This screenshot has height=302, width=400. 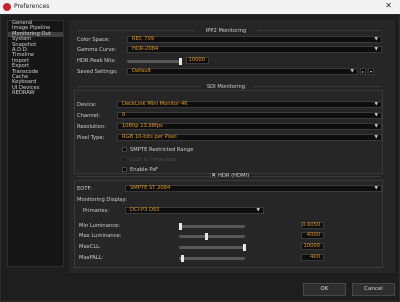 I want to click on channel-value: 0, so click(x=124, y=115).